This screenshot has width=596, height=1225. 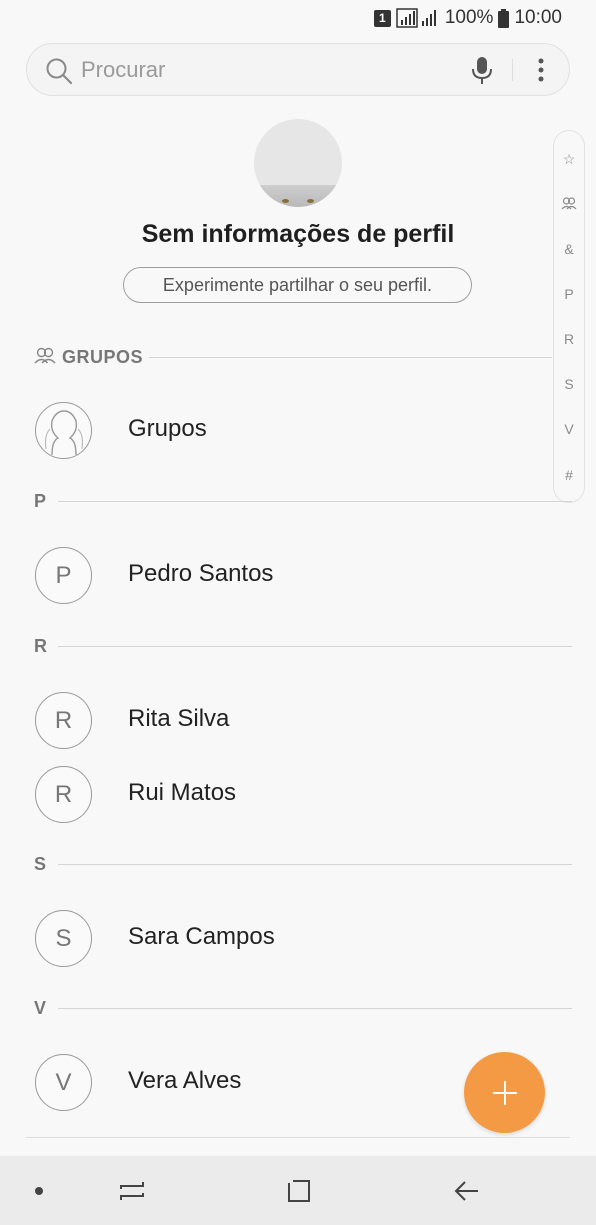 I want to click on plus-icon, so click(x=504, y=1092).